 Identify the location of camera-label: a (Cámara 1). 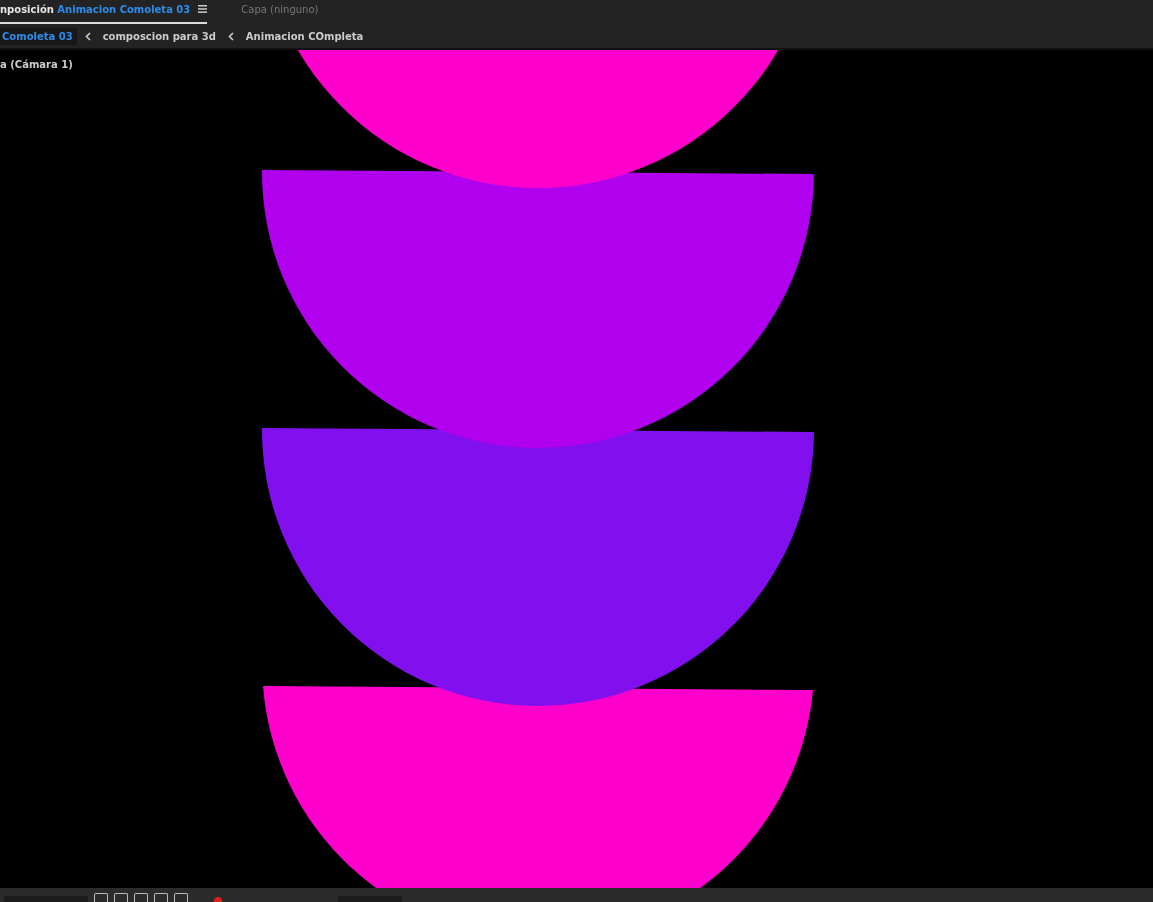
(36, 64).